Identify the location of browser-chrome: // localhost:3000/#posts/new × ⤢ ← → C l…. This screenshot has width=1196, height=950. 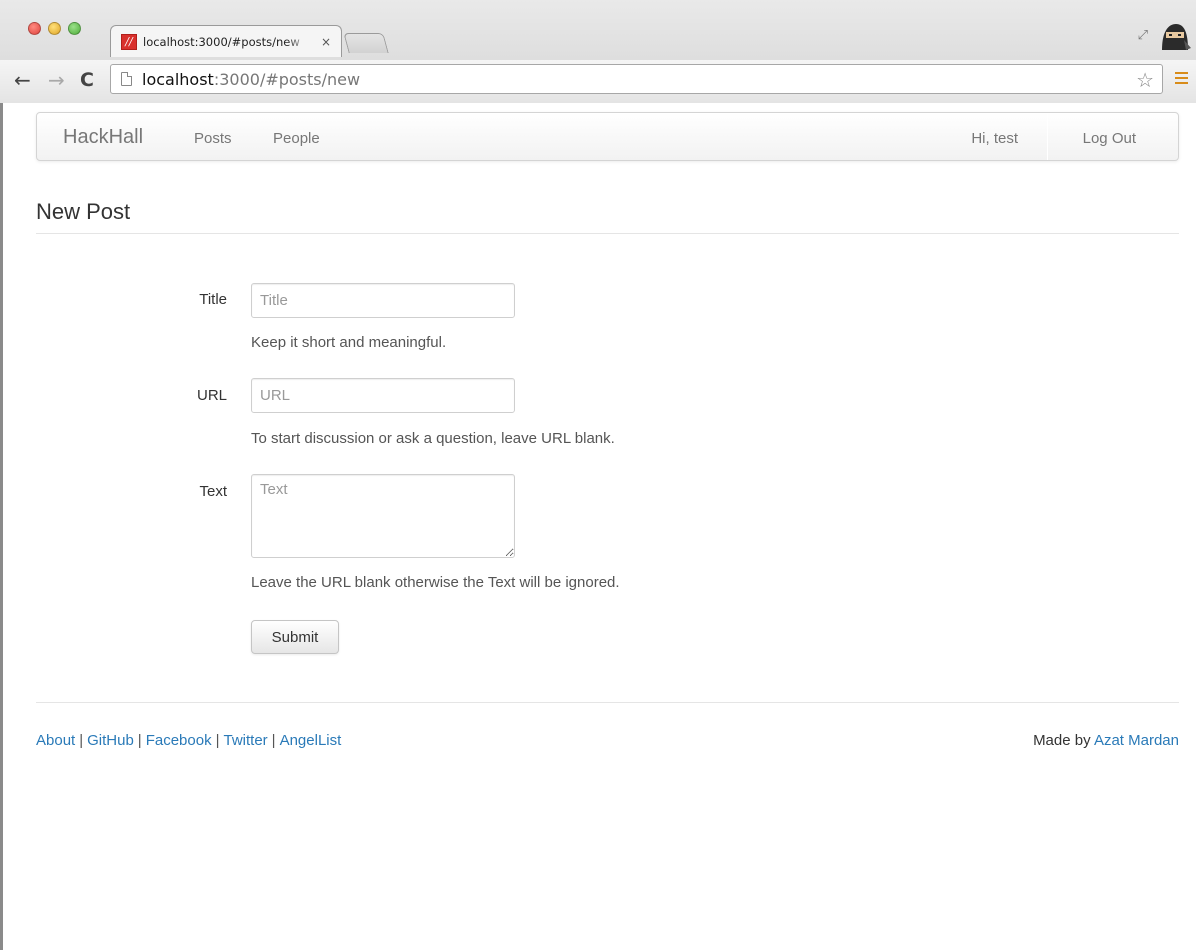
(598, 51).